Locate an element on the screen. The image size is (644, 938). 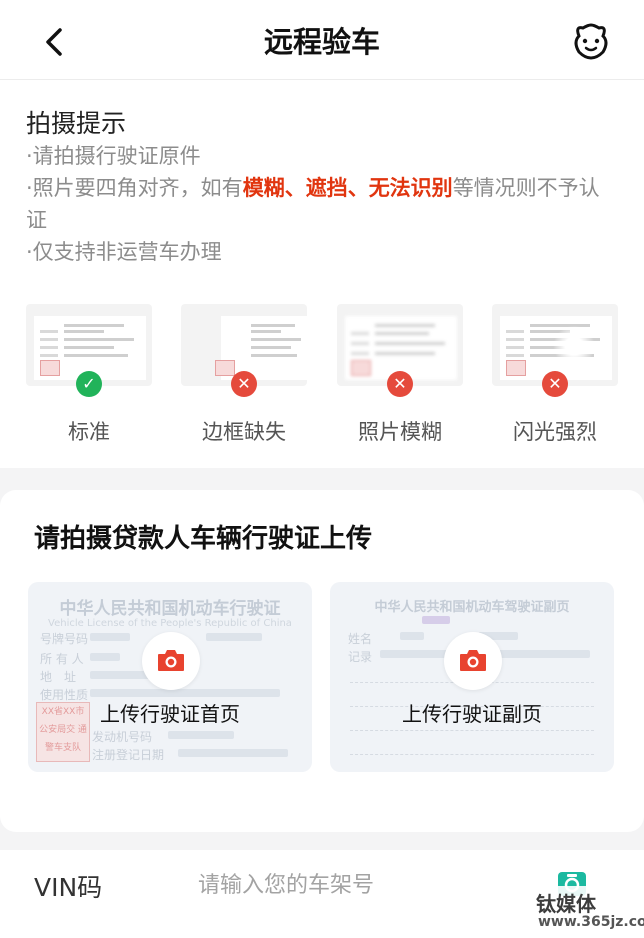
nav-bar: 远程验车 is located at coordinates (322, 40).